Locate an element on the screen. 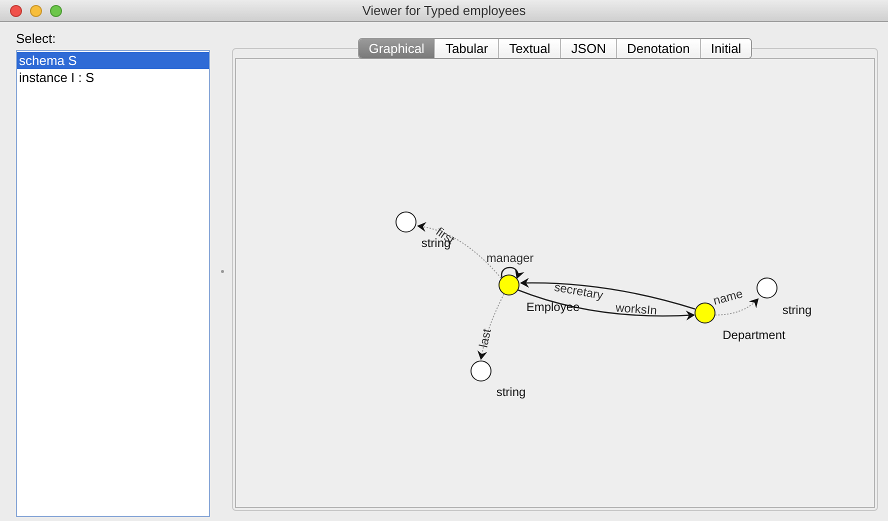 Image resolution: width=888 pixels, height=521 pixels. edge-label: name is located at coordinates (728, 297).